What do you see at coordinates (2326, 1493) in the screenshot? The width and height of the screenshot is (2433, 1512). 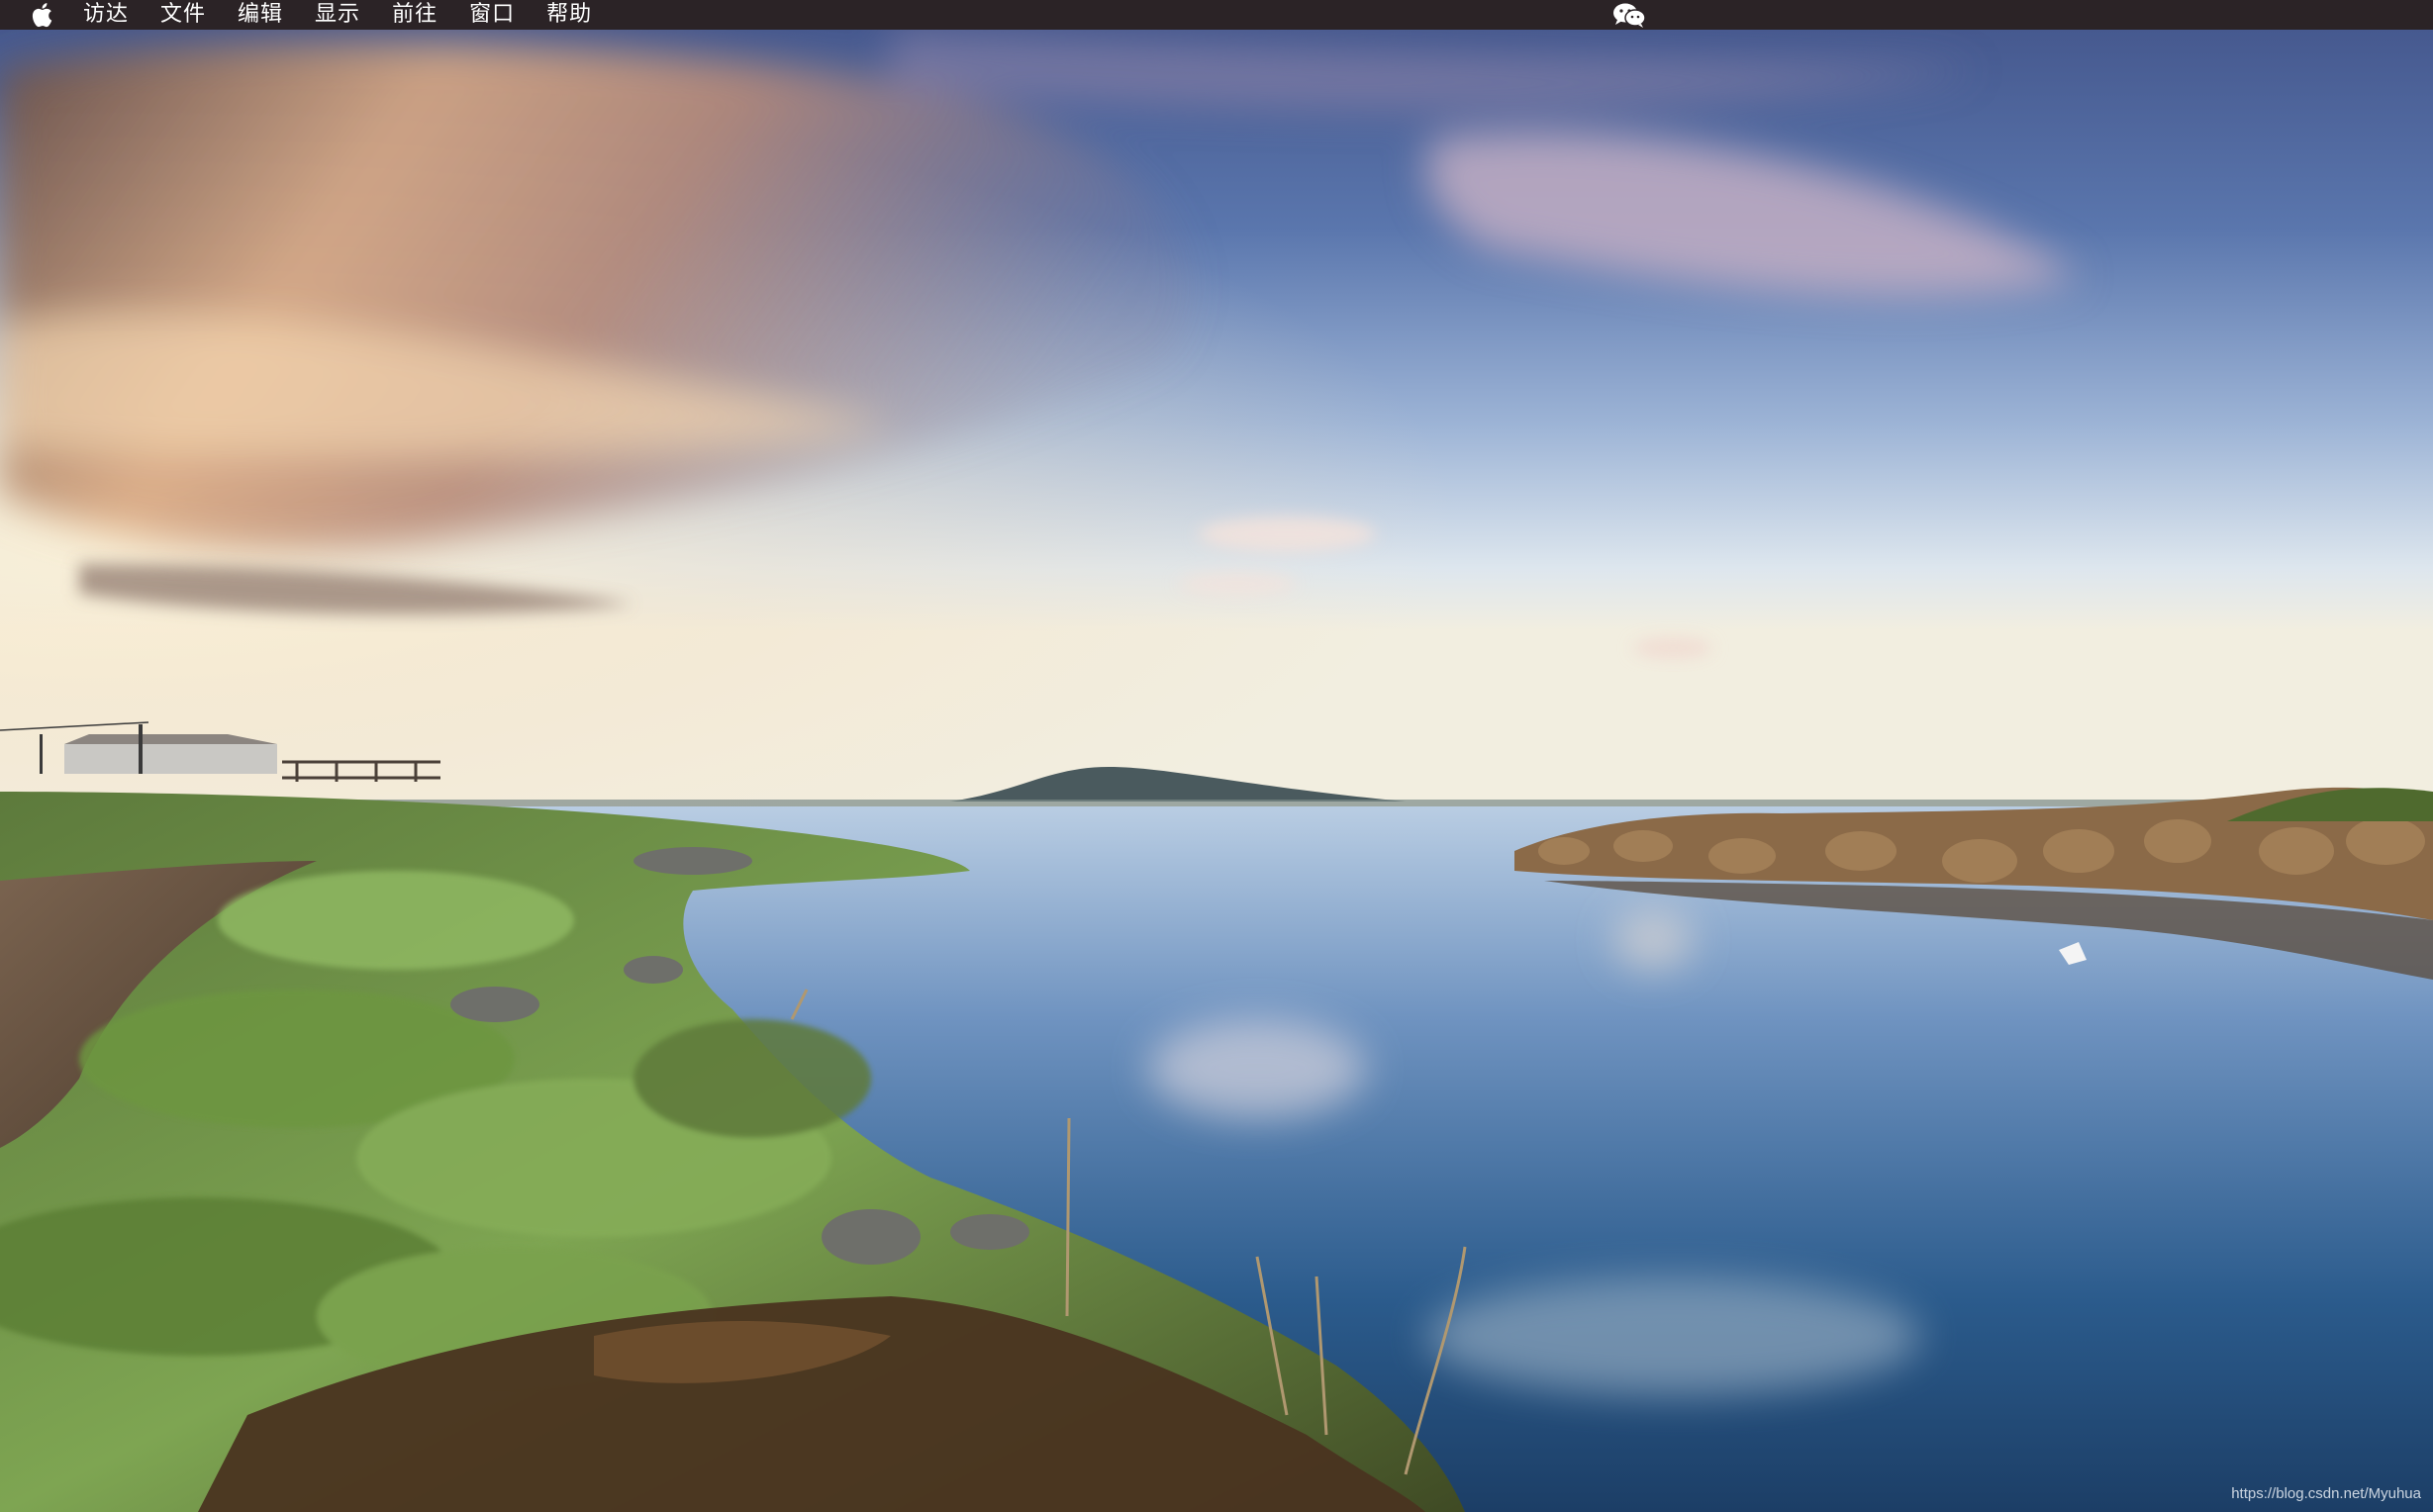 I see `watermark-text: https://blog.csdn.net/Myuhua` at bounding box center [2326, 1493].